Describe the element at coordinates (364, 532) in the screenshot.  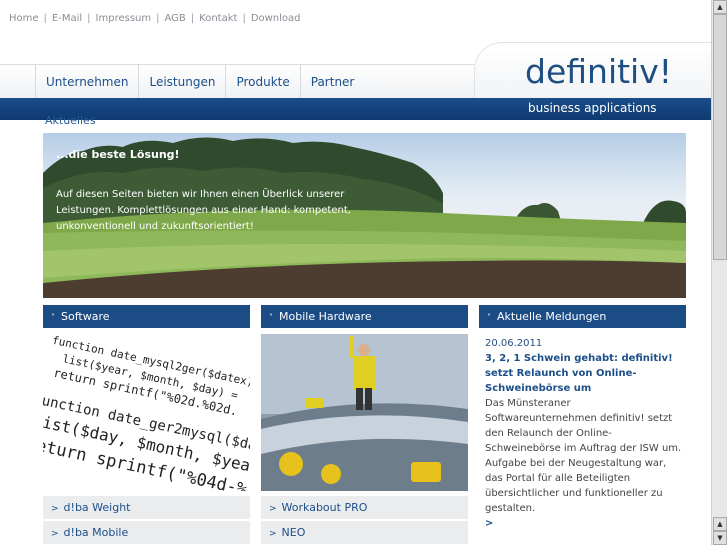
I see `link-neo: > NEO` at that location.